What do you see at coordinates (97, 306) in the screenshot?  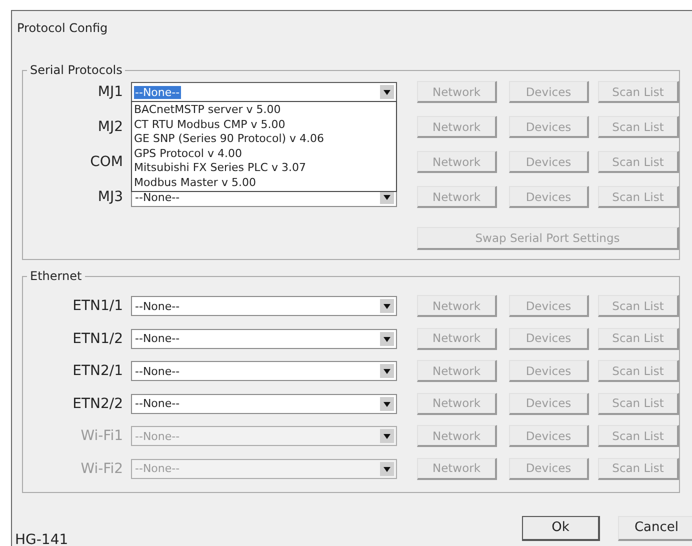 I see `port-label: ETN1/1` at bounding box center [97, 306].